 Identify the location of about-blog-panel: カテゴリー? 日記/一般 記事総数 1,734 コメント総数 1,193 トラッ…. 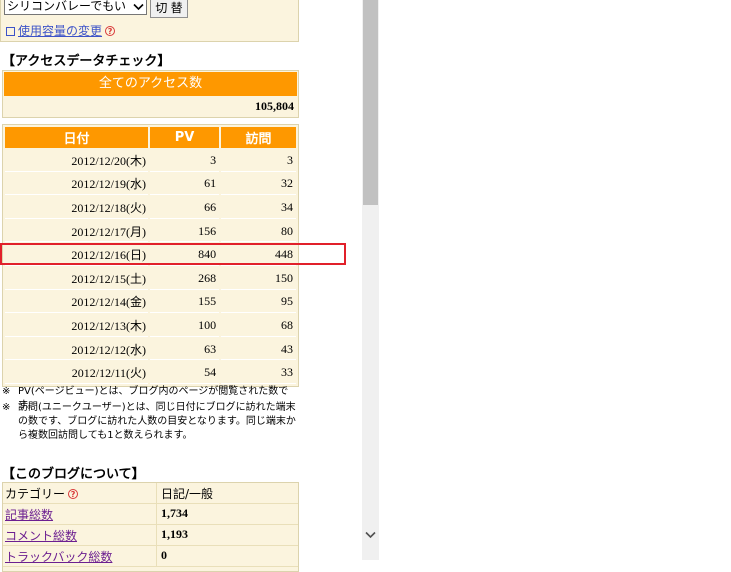
(150, 527).